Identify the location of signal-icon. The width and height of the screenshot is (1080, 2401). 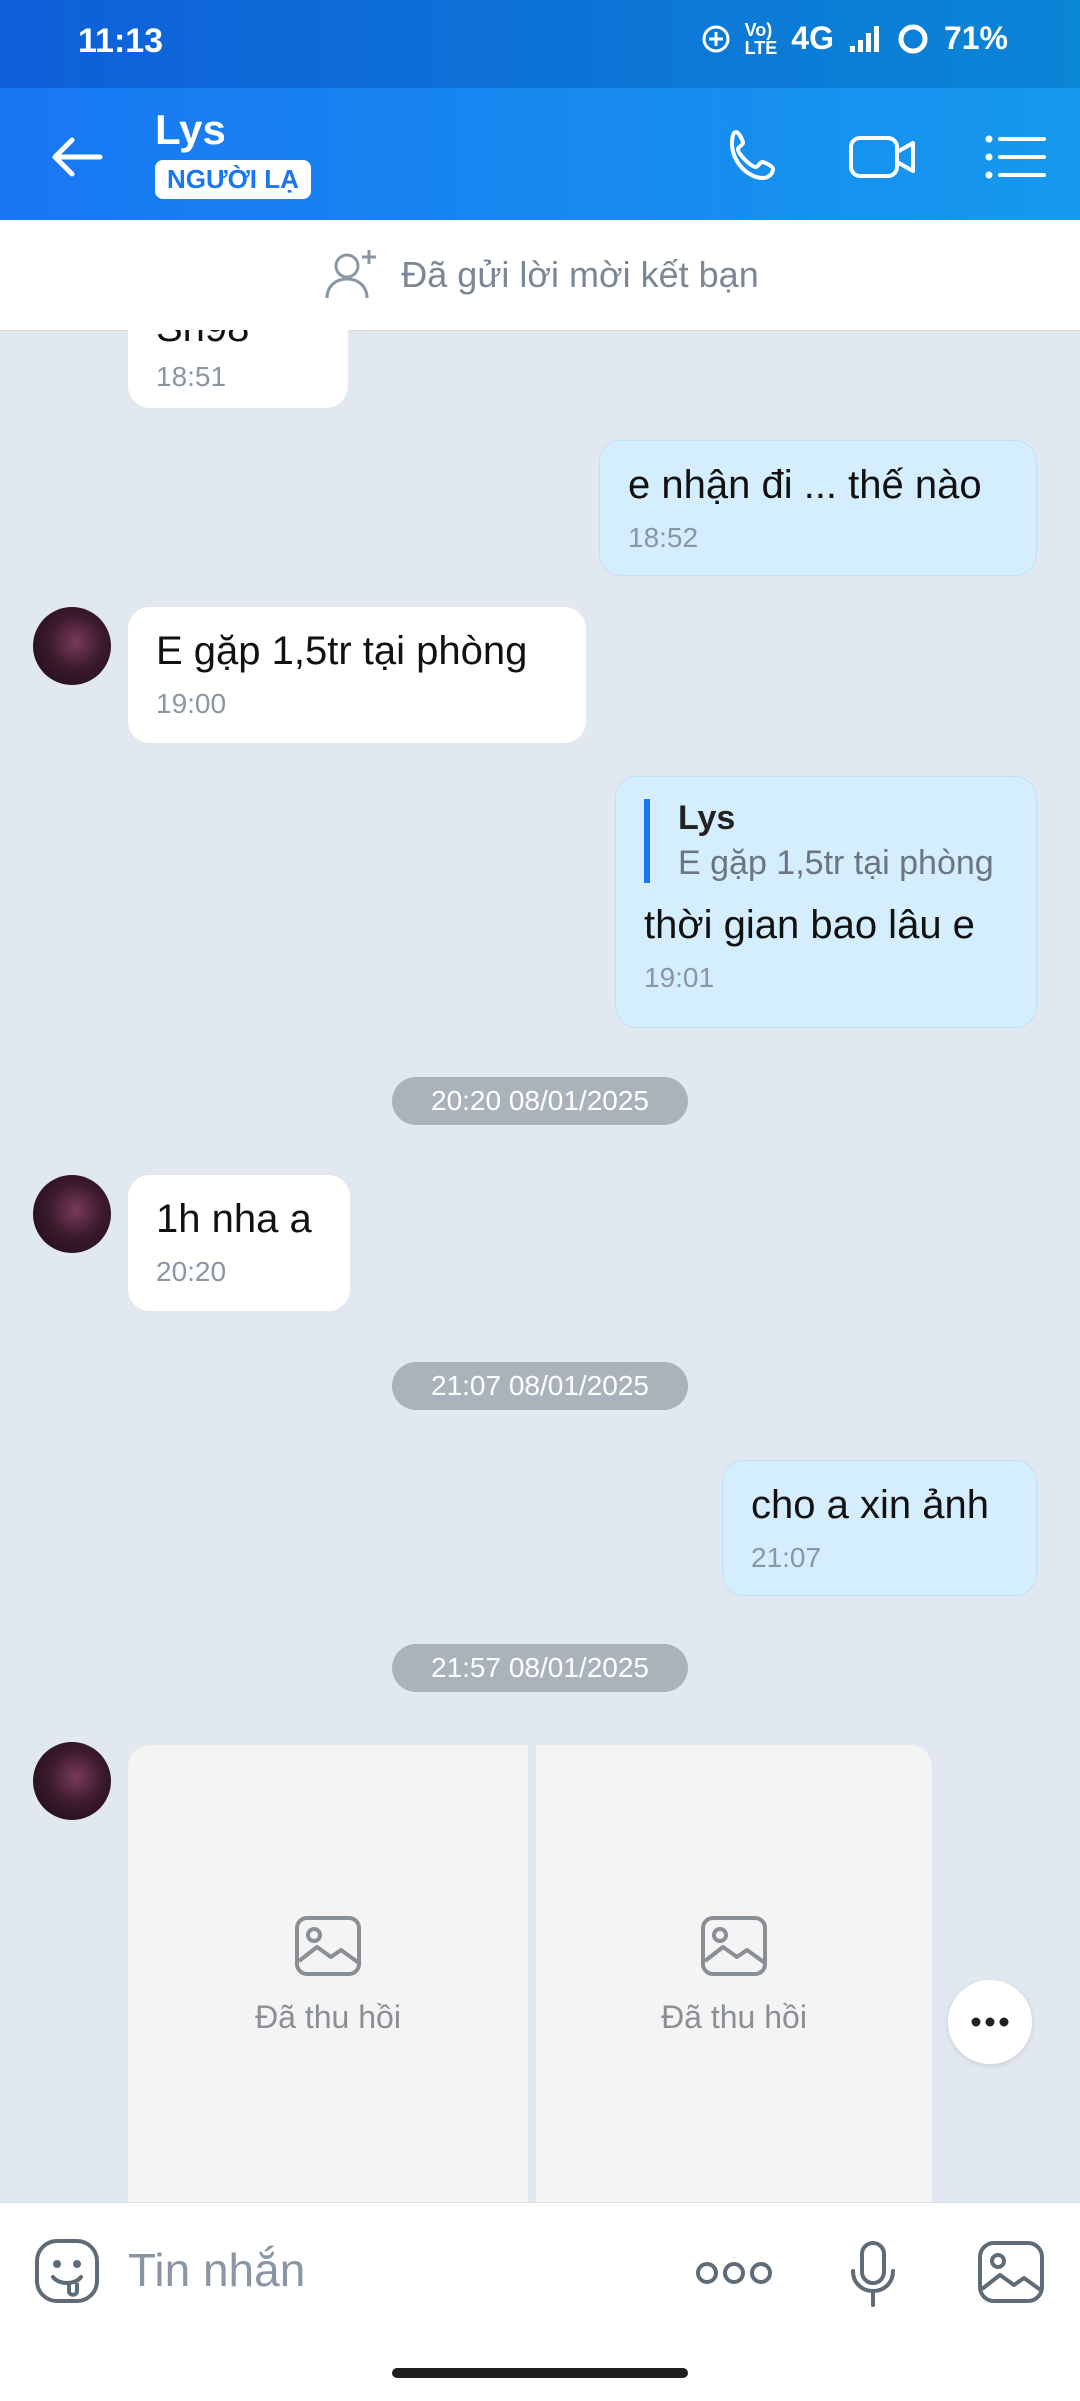
(864, 38).